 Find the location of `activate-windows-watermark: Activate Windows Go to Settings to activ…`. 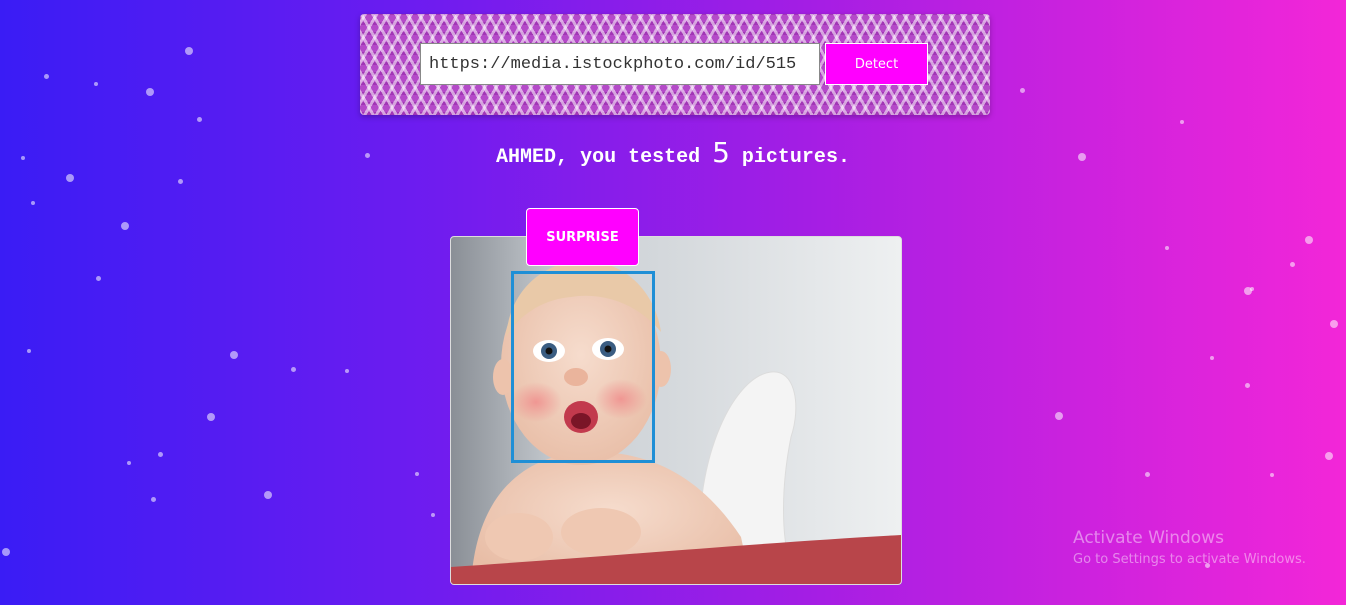

activate-windows-watermark: Activate Windows Go to Settings to activ… is located at coordinates (1189, 547).